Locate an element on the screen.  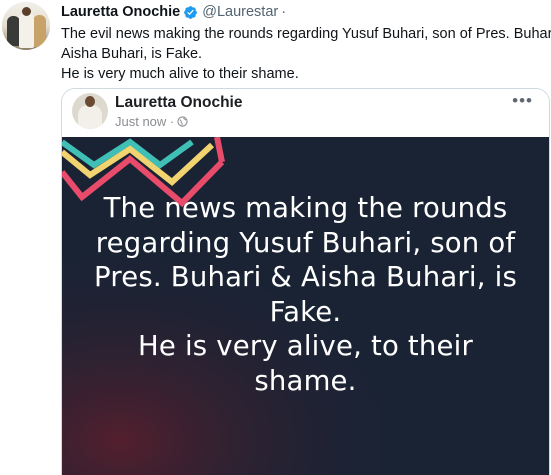
post-image-text-line: Fake. is located at coordinates (305, 311).